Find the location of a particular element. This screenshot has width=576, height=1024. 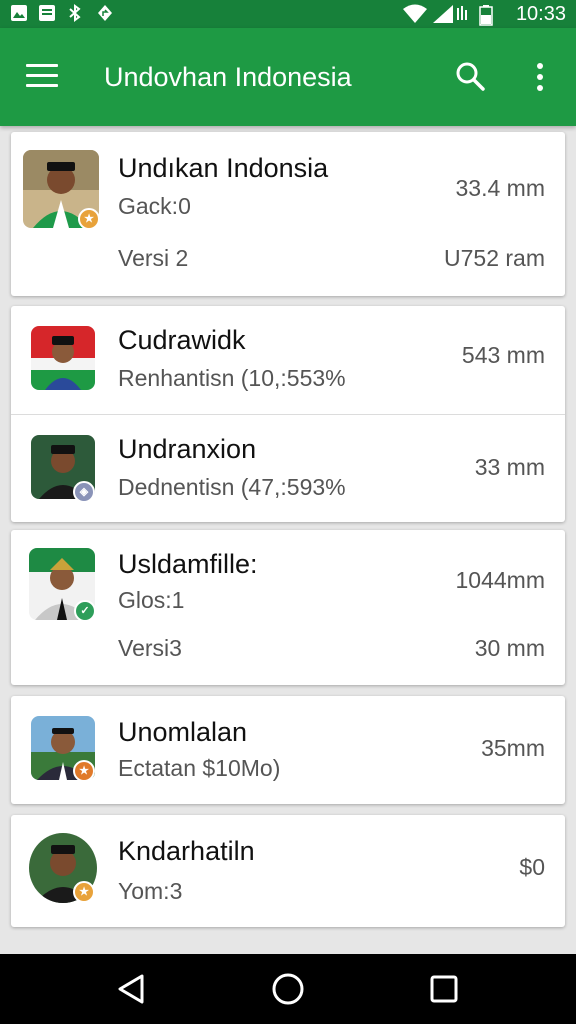

item-version: Versi 2 is located at coordinates (153, 258).